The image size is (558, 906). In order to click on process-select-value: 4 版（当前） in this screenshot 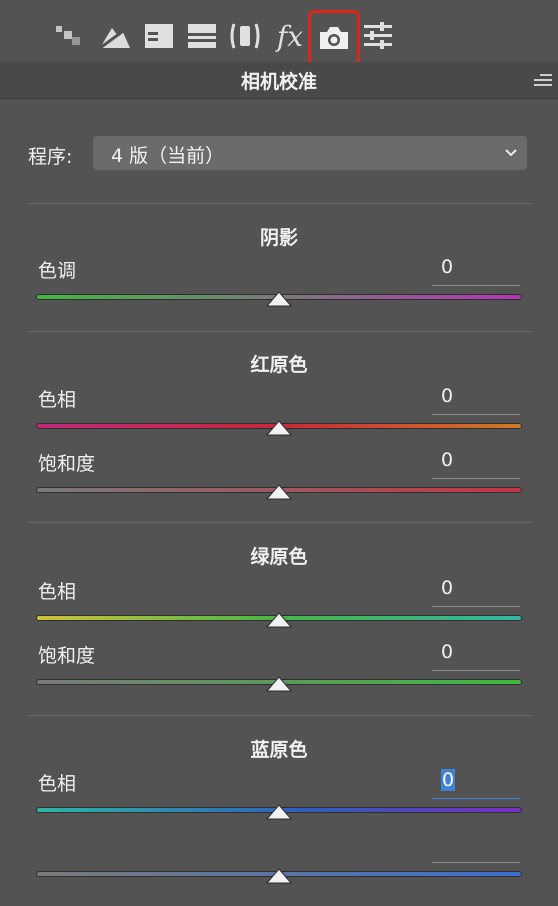, I will do `click(168, 156)`.